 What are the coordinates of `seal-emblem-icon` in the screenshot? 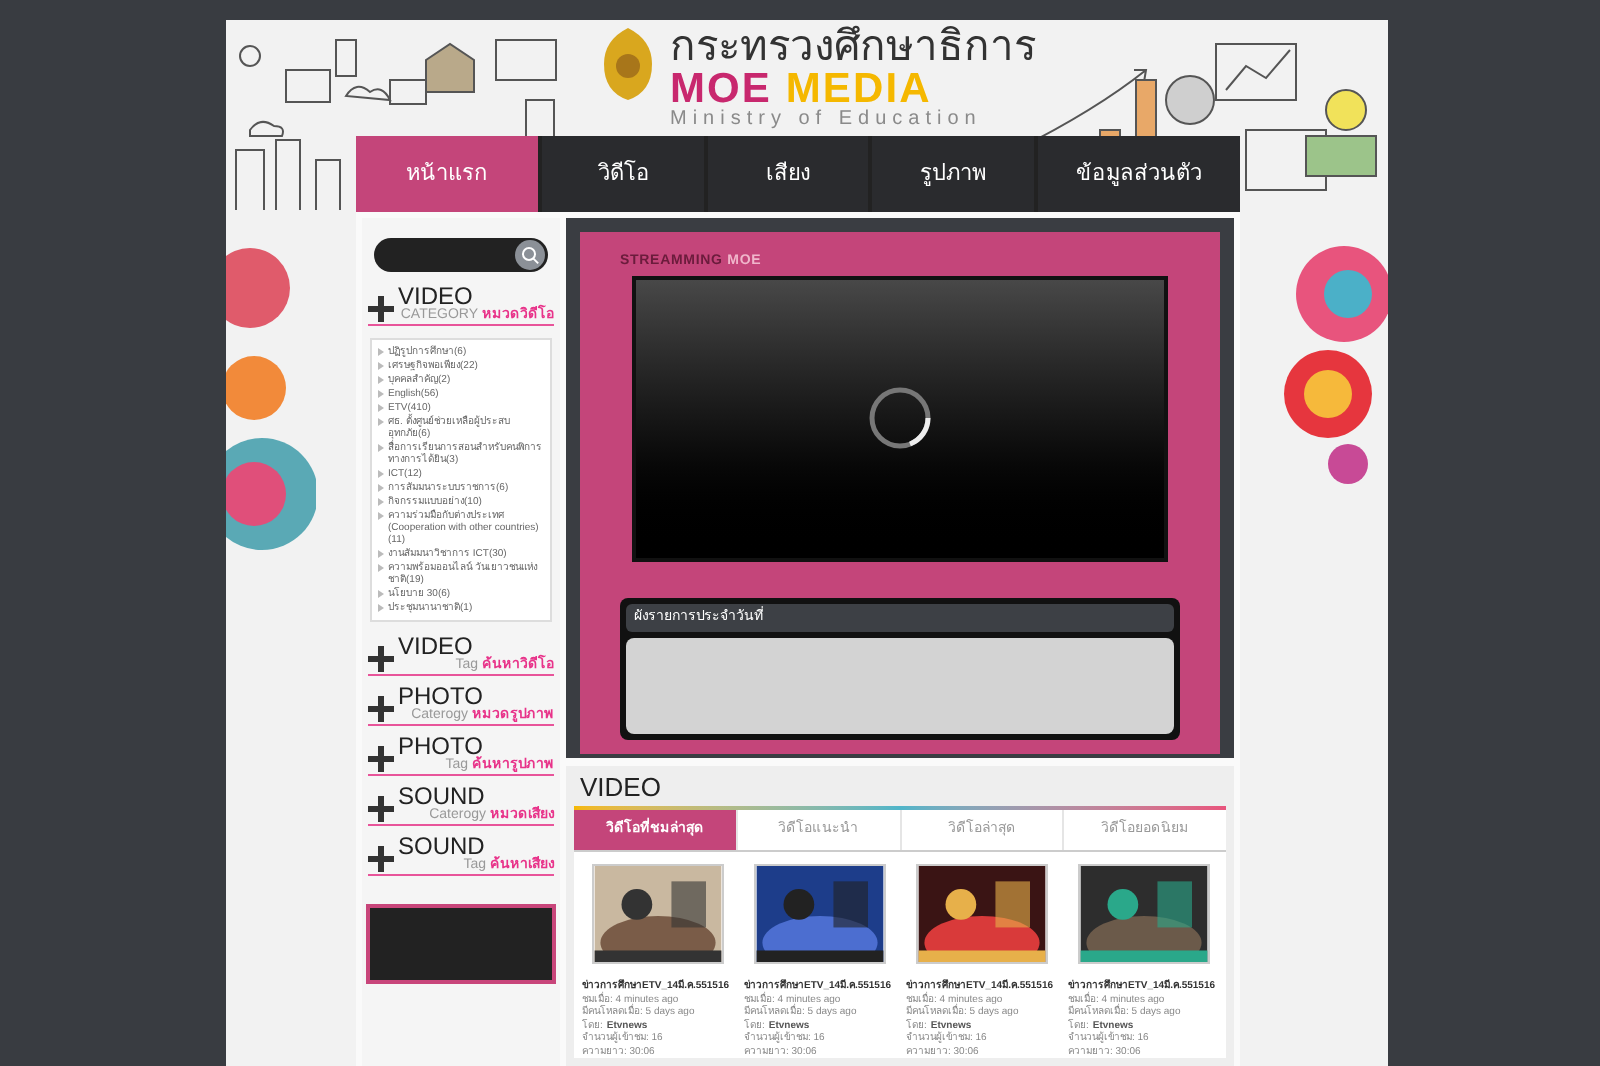 It's located at (628, 64).